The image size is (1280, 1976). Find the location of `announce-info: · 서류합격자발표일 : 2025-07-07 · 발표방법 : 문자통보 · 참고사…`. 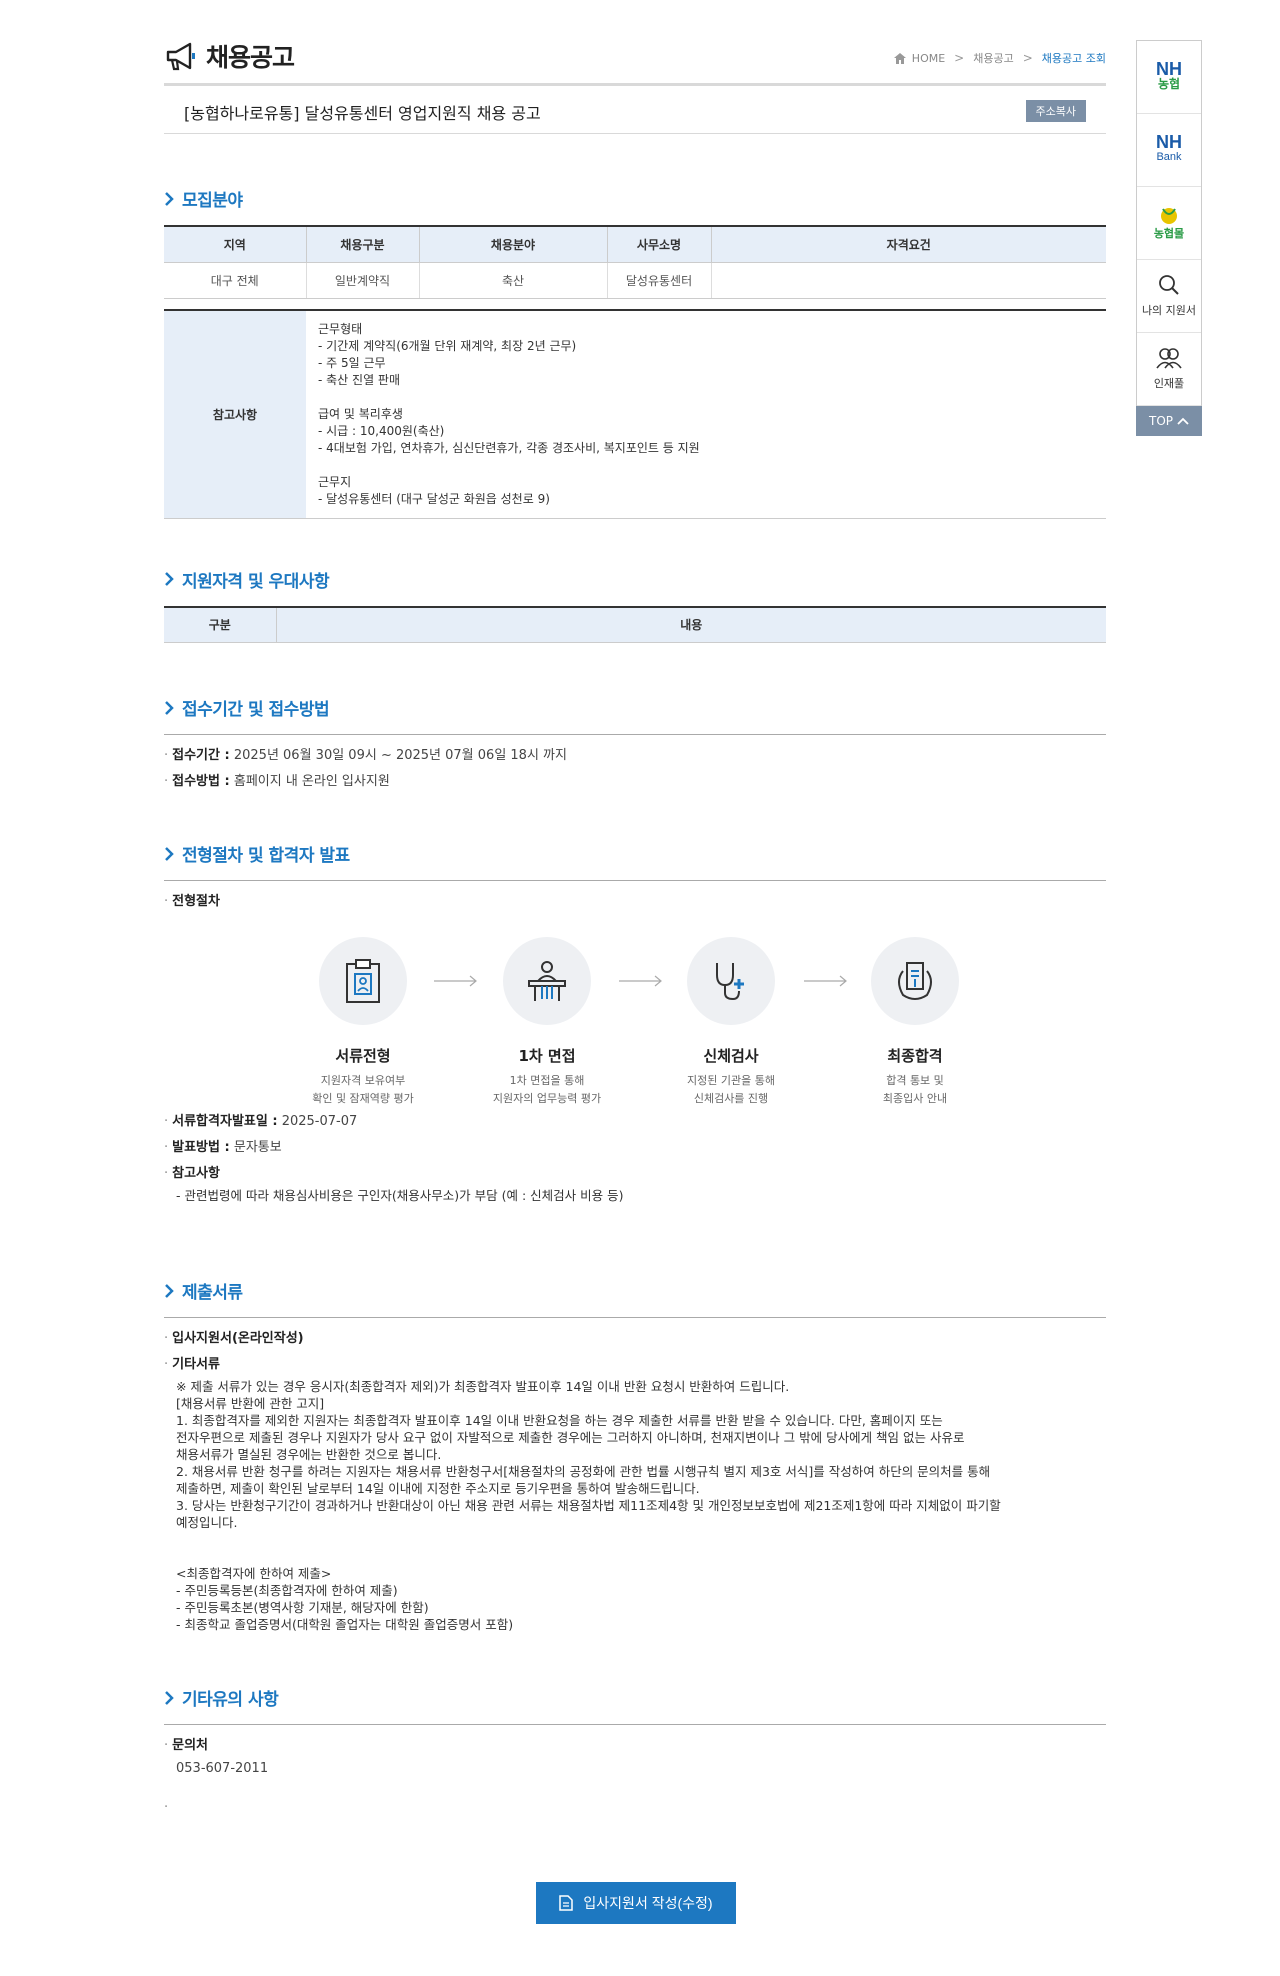

announce-info: · 서류합격자발표일 : 2025-07-07 · 발표방법 : 문자통보 · 참고사… is located at coordinates (635, 1156).